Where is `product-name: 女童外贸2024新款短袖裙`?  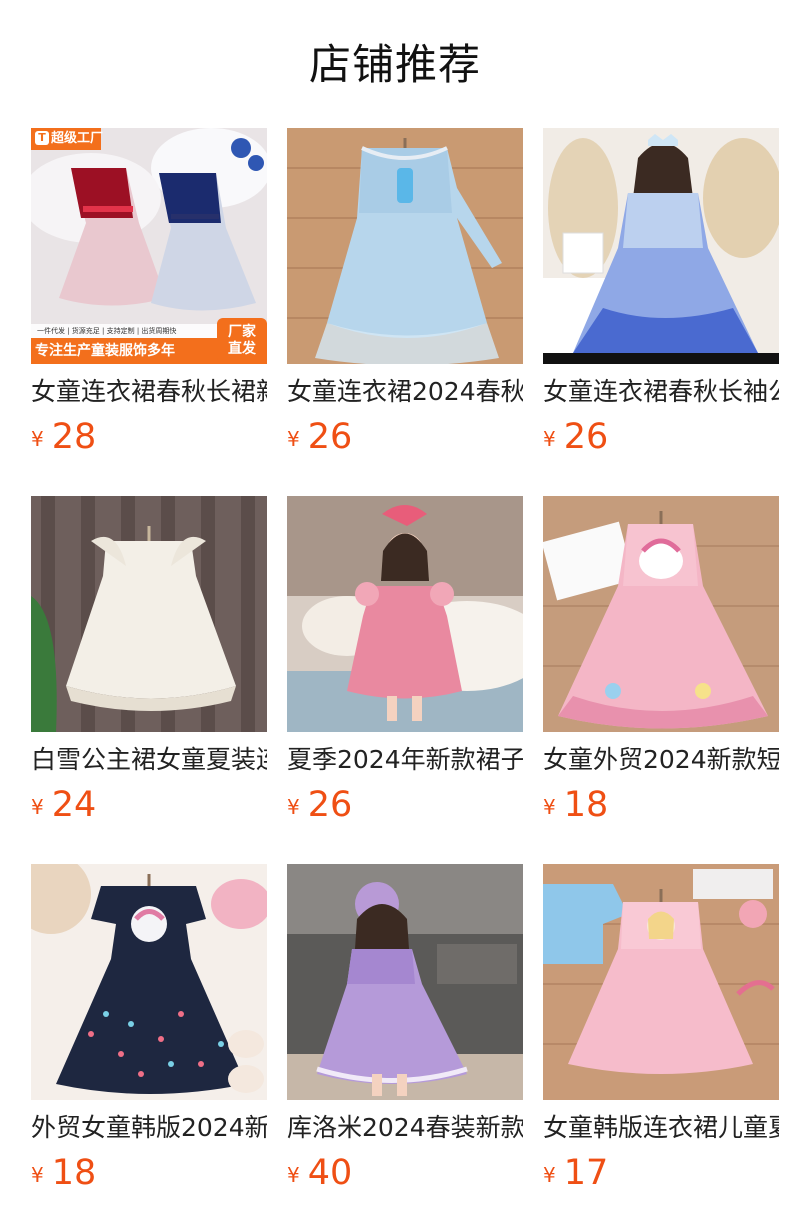
product-name: 女童外贸2024新款短袖裙 is located at coordinates (661, 760).